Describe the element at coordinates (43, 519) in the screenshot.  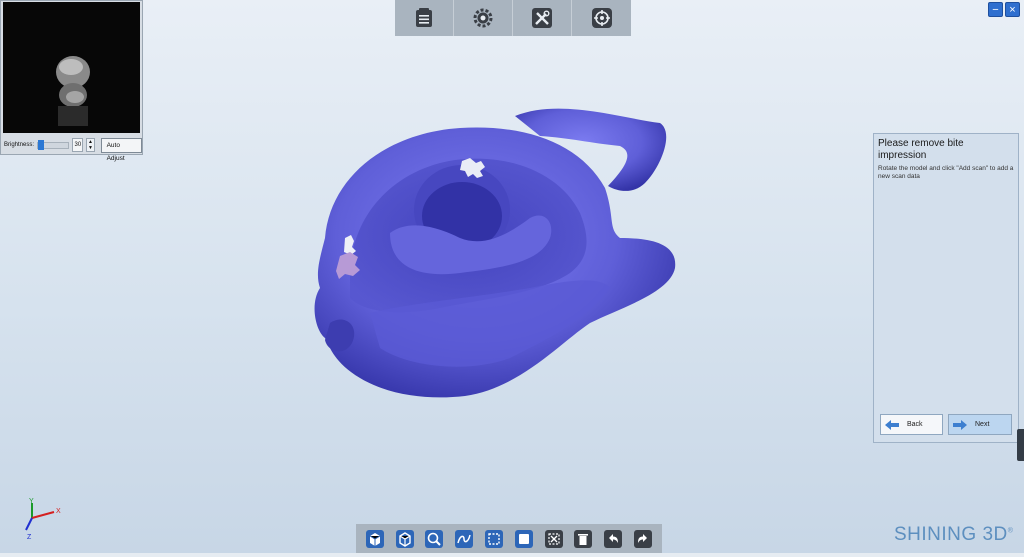
I see `axes-indicator: Y X Z` at that location.